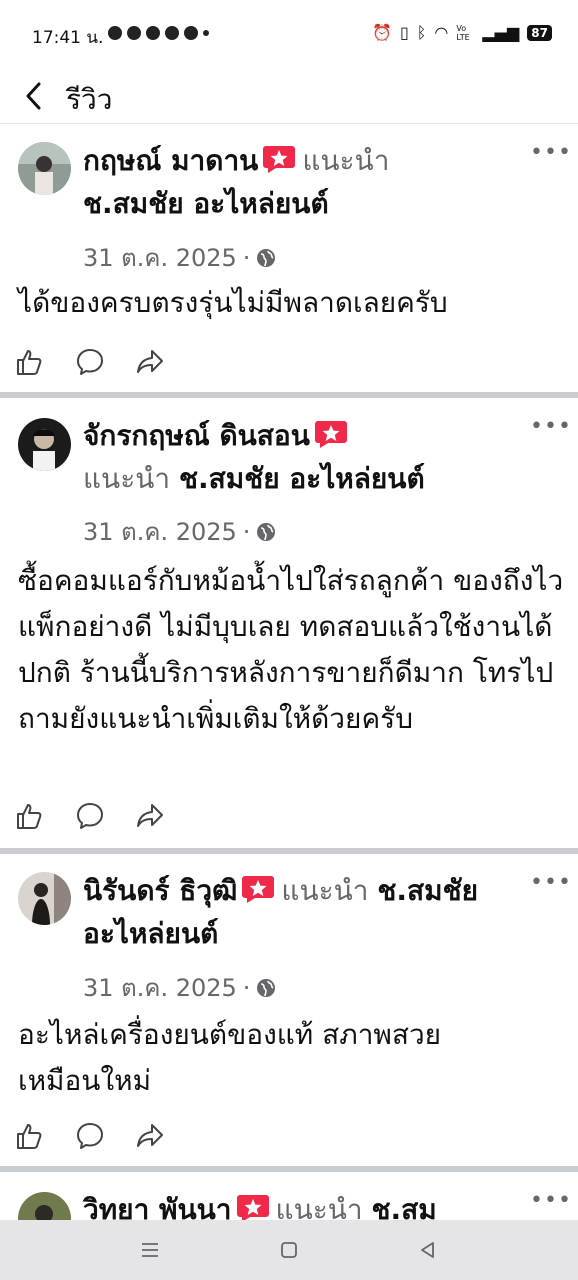 The width and height of the screenshot is (578, 1280). I want to click on review-header: วิทยา พันนา แนะนำ ช.สม, so click(302, 1204).